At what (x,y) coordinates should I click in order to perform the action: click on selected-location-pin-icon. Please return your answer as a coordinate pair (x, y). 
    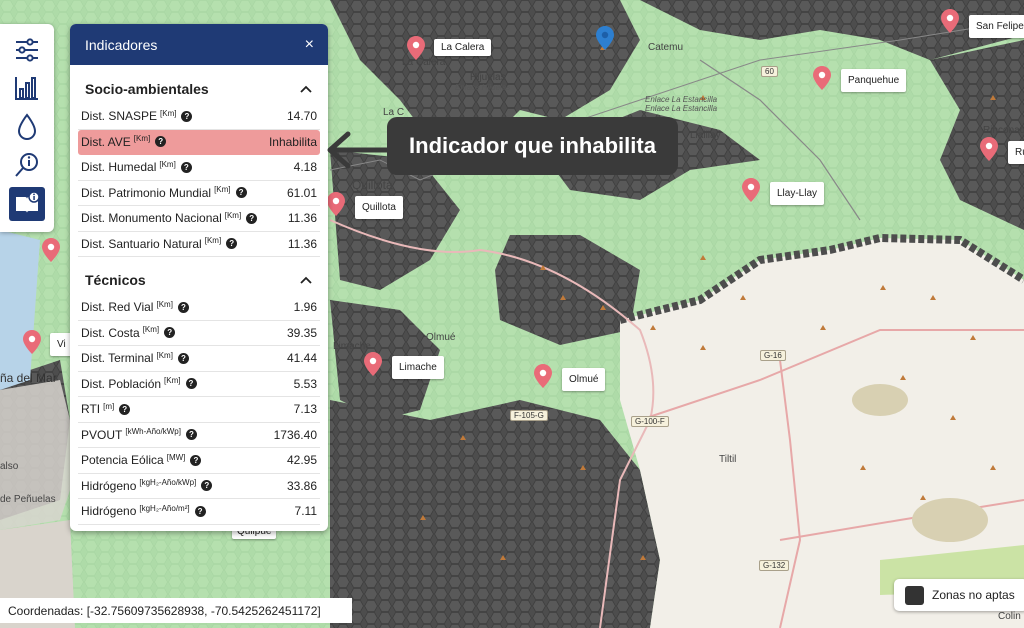
    Looking at the image, I should click on (605, 38).